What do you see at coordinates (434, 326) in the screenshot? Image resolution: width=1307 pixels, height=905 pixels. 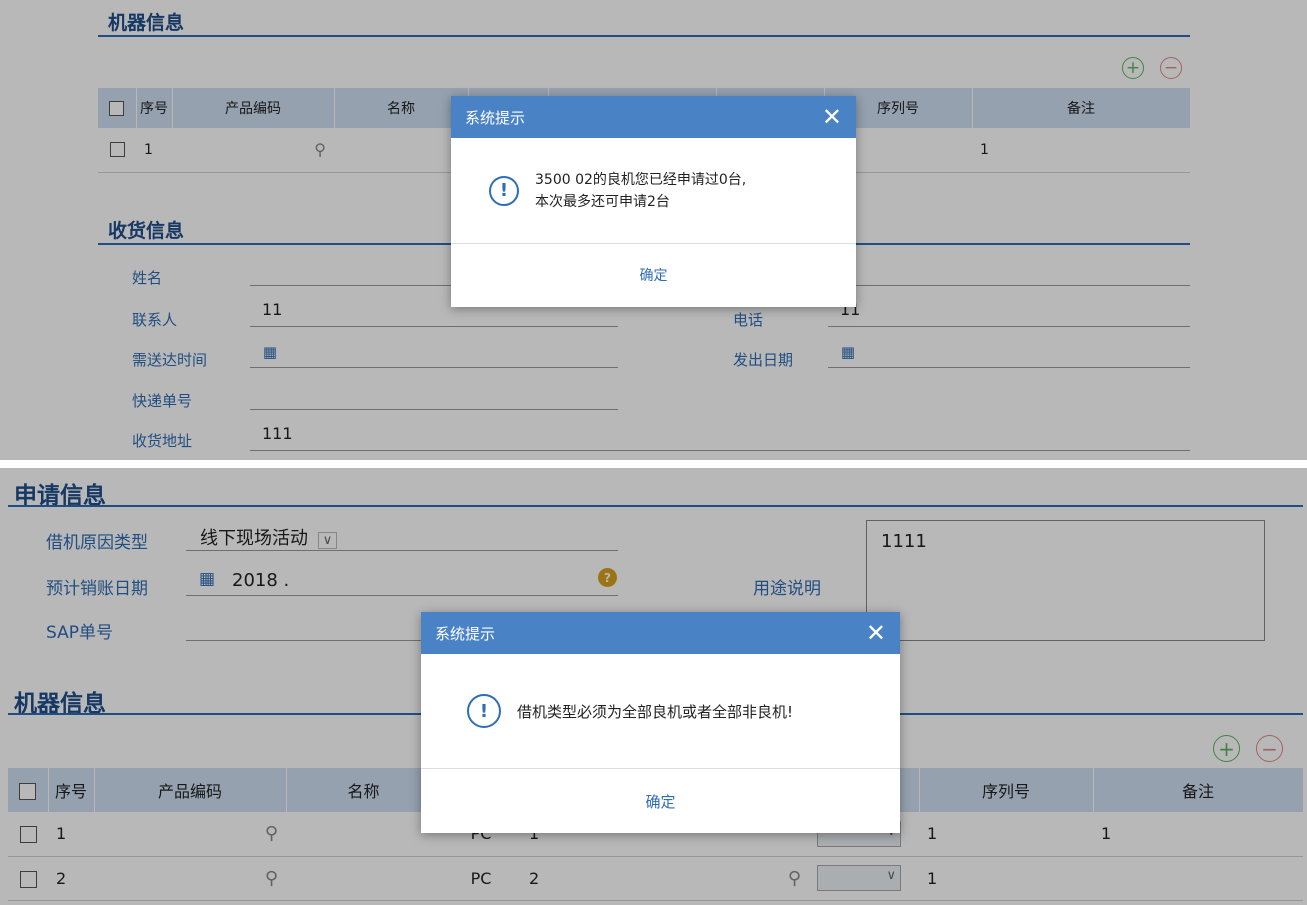 I see `contact-underline` at bounding box center [434, 326].